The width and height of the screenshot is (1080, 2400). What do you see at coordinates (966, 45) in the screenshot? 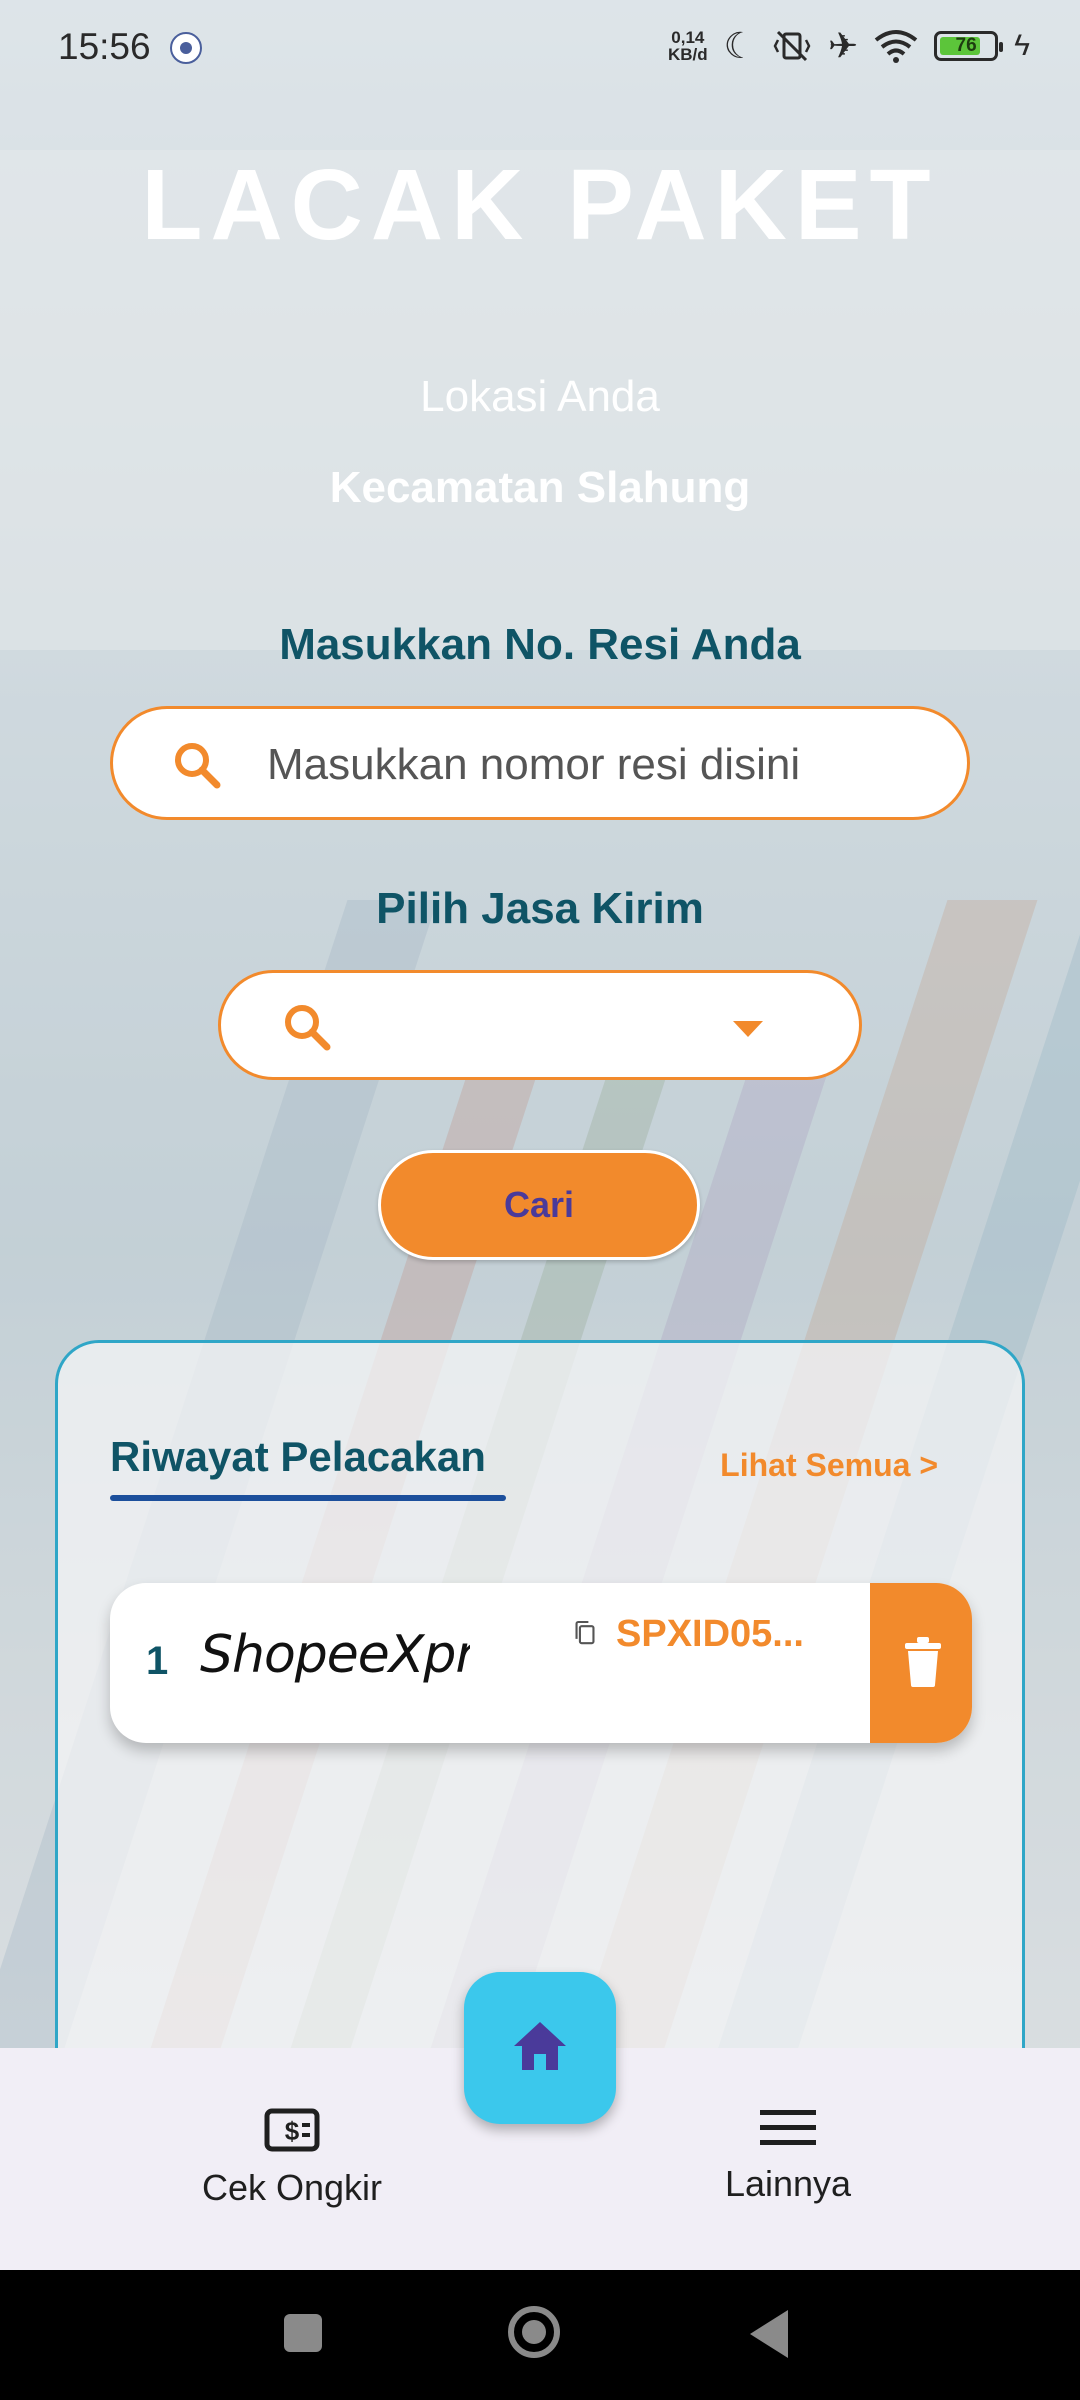
I see `battery-level: 76` at bounding box center [966, 45].